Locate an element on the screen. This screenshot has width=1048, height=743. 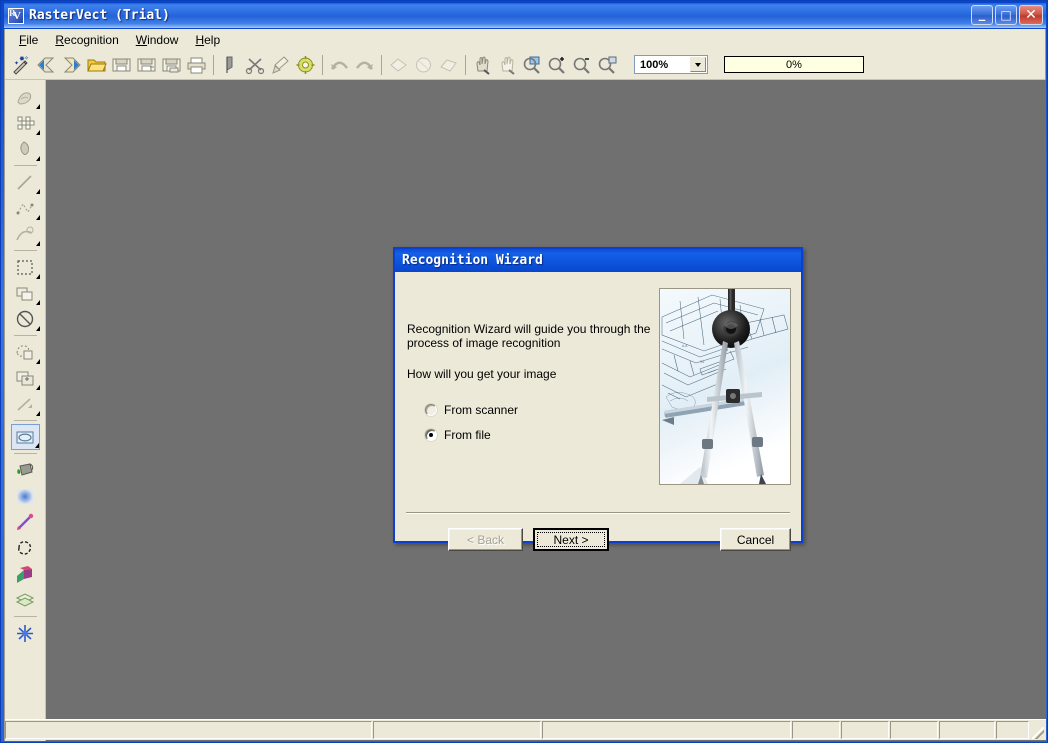
pan-button is located at coordinates (482, 65).